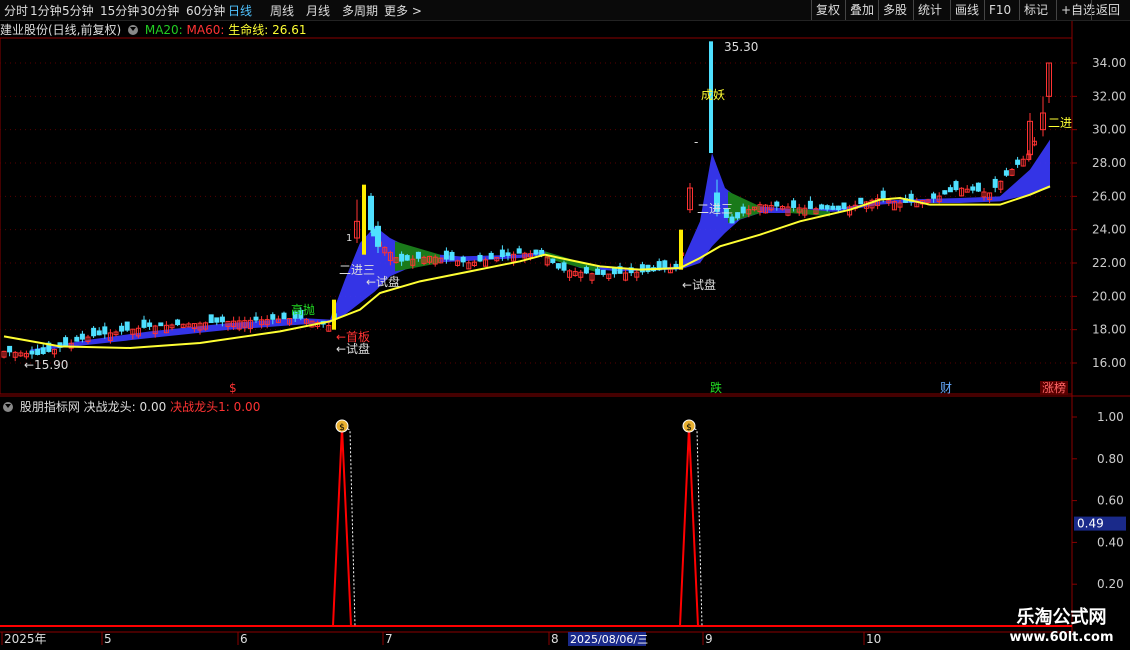  Describe the element at coordinates (715, 209) in the screenshot. I see `label-erjinsan-2: 二进三` at that location.